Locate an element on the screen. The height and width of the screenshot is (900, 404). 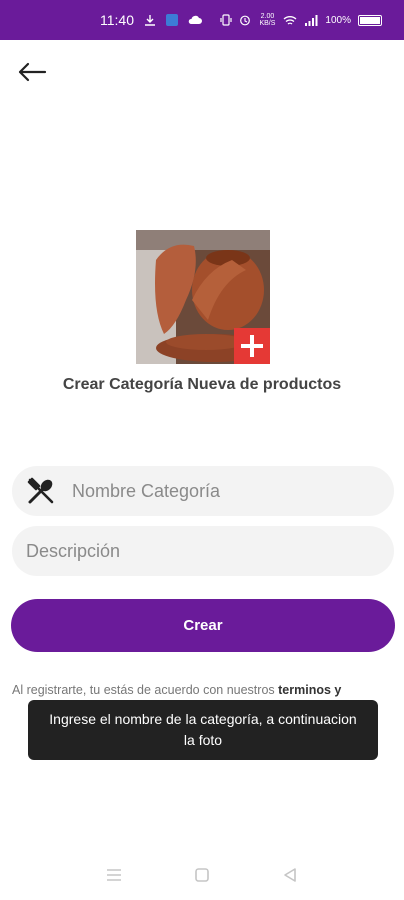
arrow-left-icon is located at coordinates (32, 72).